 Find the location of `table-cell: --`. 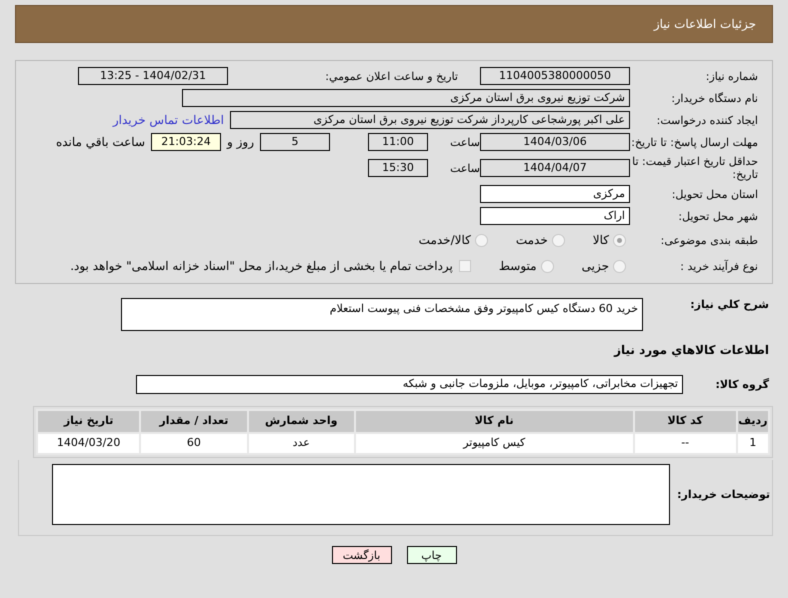

table-cell: -- is located at coordinates (685, 443).